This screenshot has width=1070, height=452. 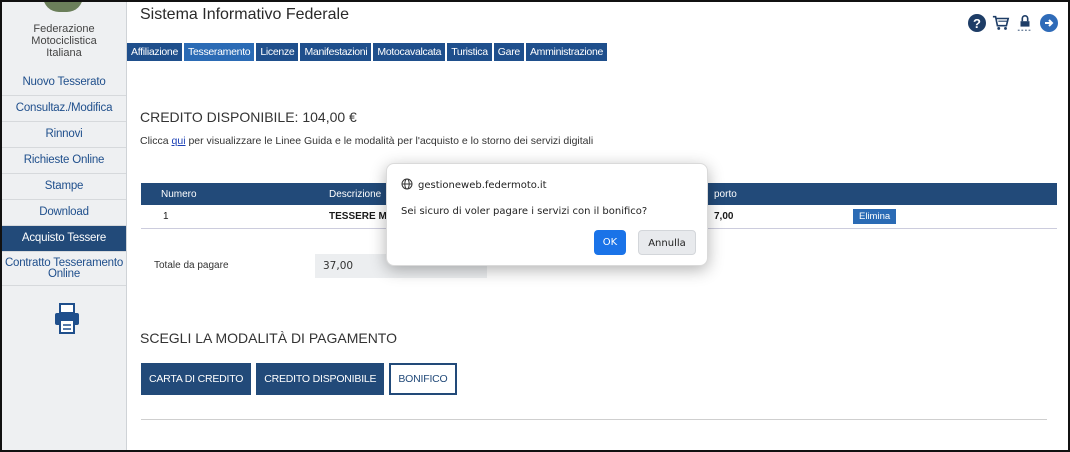 I want to click on help-icon: ?, so click(x=977, y=23).